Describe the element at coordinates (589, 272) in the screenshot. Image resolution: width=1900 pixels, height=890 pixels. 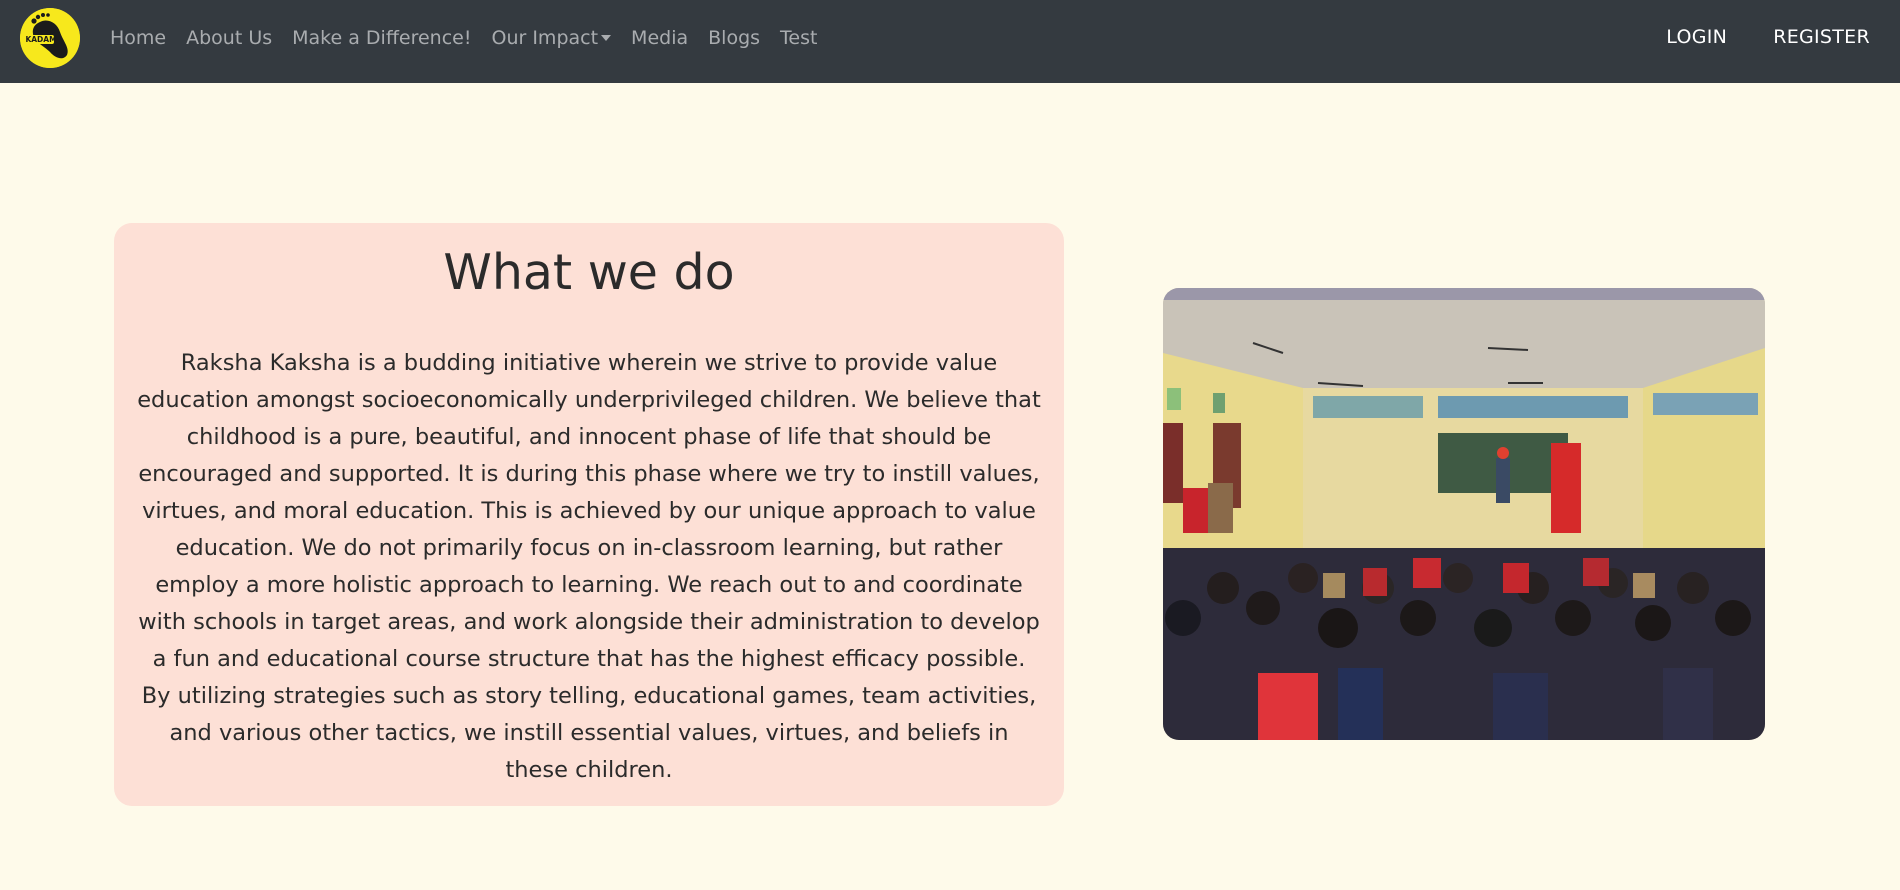
I see `section-title: What we do` at that location.